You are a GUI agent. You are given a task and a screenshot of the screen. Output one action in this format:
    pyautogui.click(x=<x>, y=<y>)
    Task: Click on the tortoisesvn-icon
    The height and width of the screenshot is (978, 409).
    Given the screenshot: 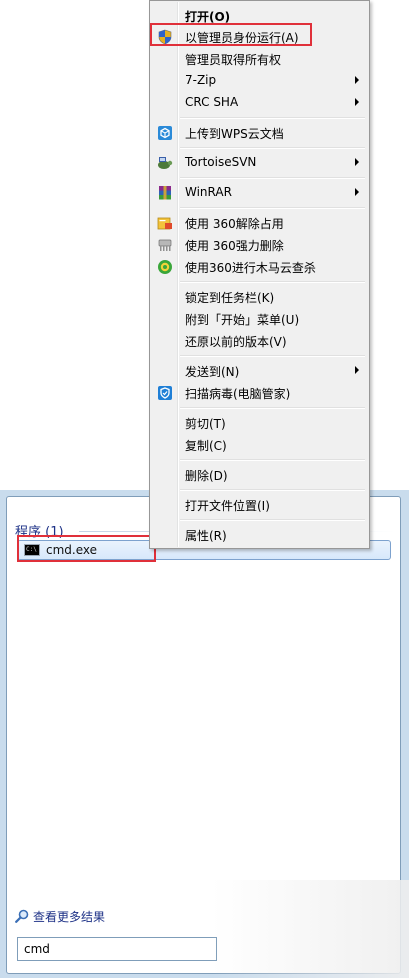 What is the action you would take?
    pyautogui.click(x=165, y=163)
    